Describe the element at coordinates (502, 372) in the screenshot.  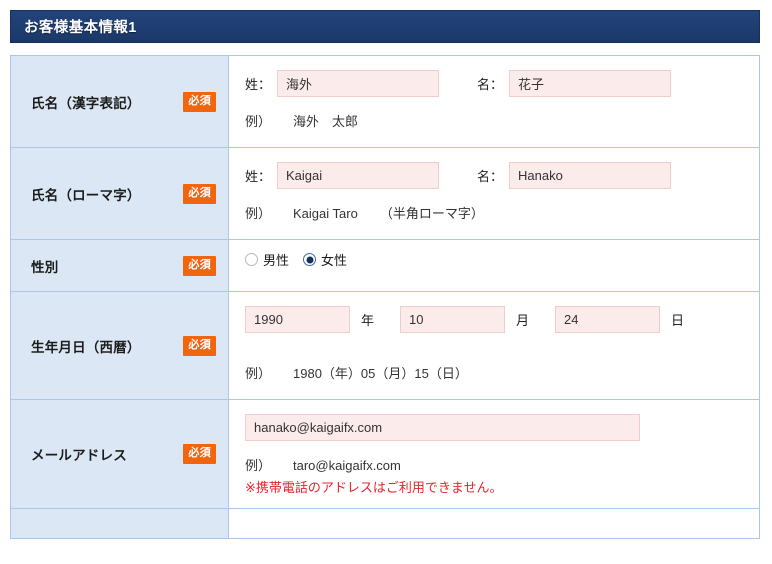
I see `hint-birthdate: 例） 1980（年）05（月）15（日）` at that location.